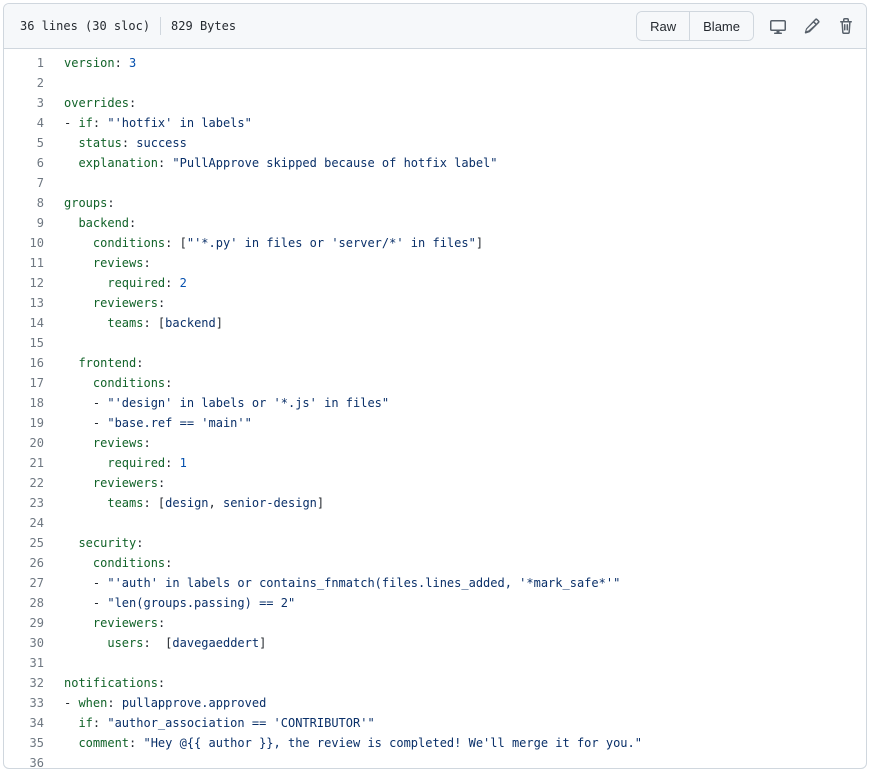 The height and width of the screenshot is (774, 873). What do you see at coordinates (34, 683) in the screenshot?
I see `line-number: 32` at bounding box center [34, 683].